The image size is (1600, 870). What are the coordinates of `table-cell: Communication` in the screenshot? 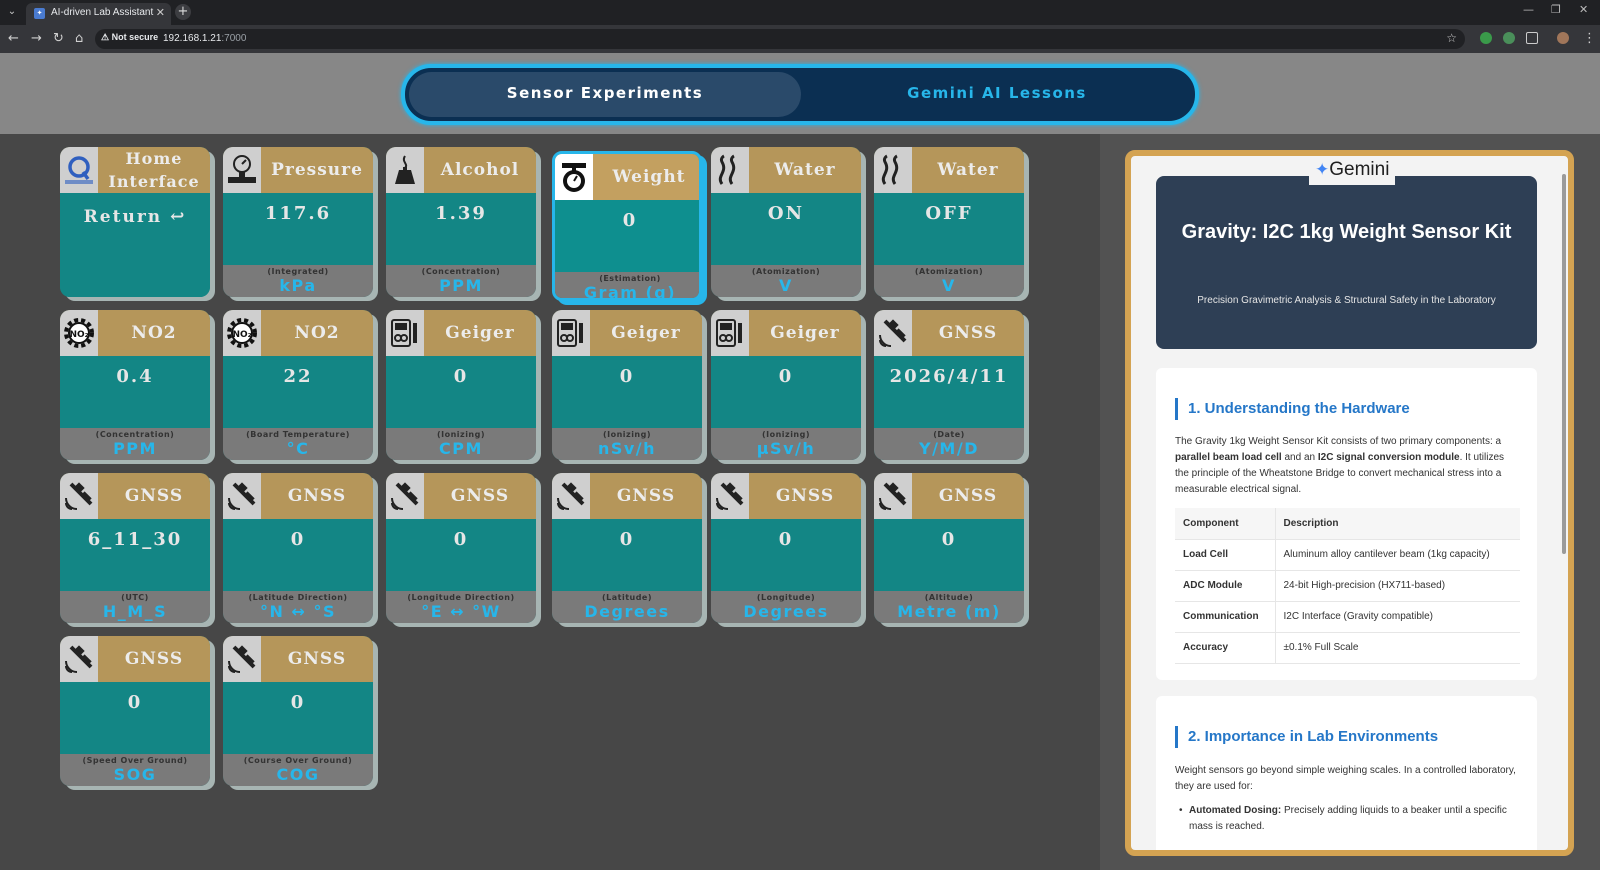 It's located at (1225, 617).